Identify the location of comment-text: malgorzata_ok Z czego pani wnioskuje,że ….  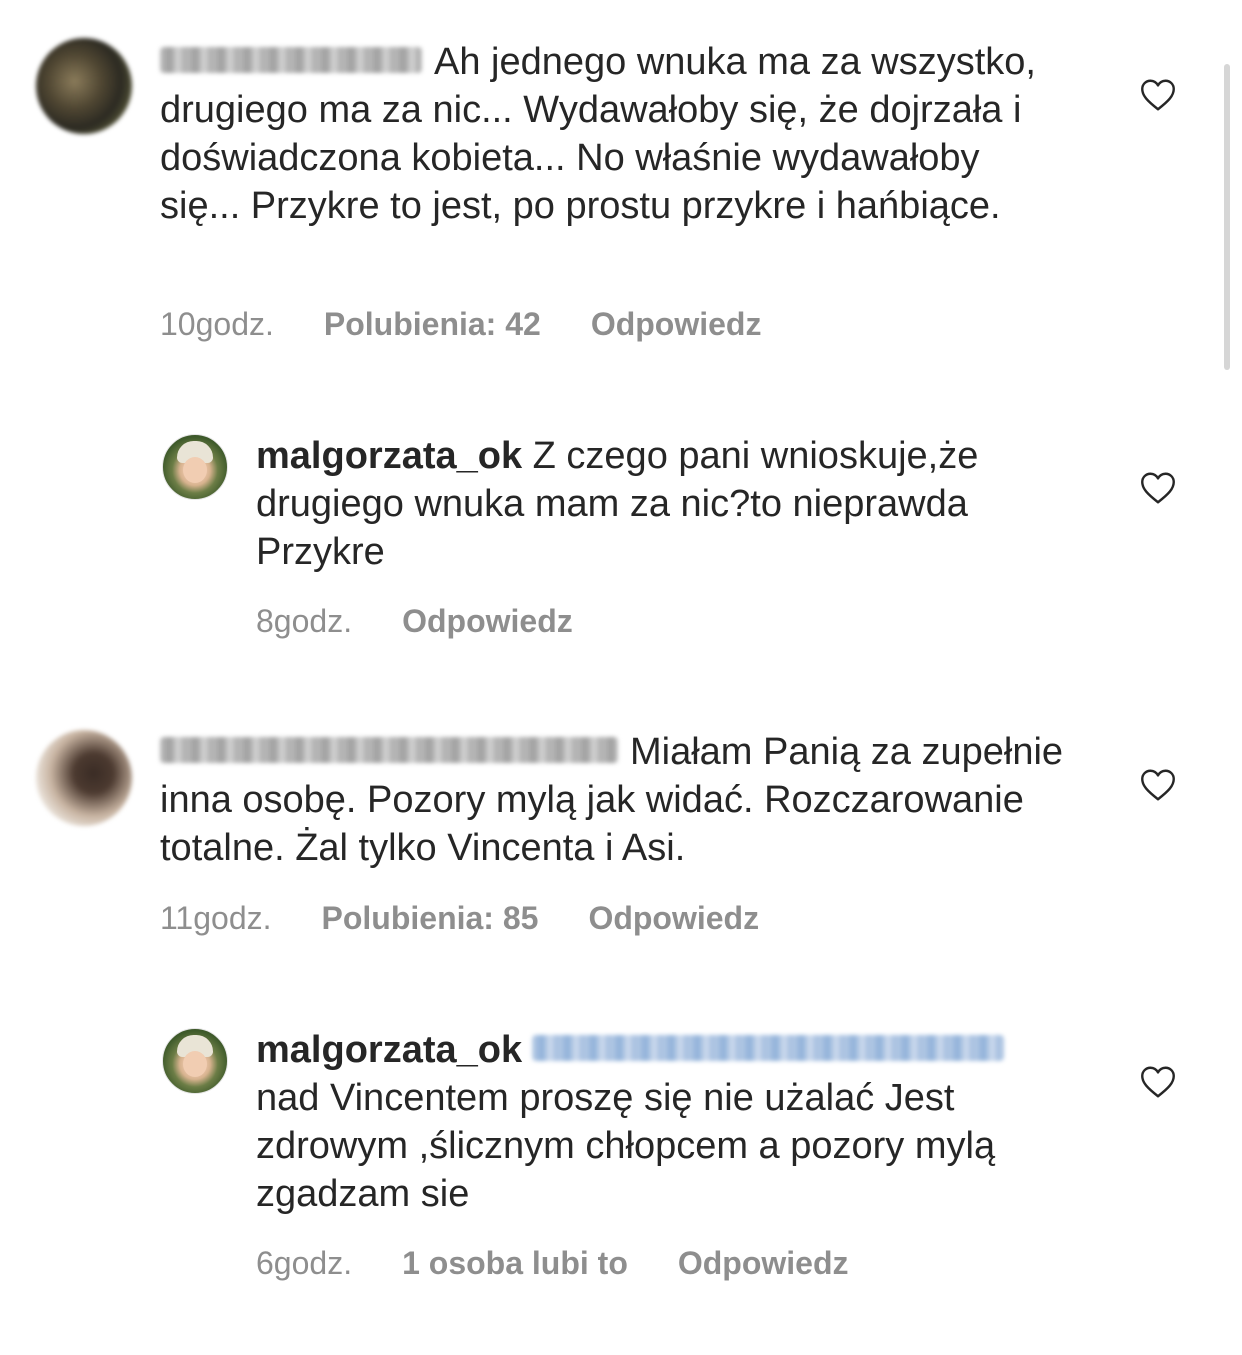
(656, 504).